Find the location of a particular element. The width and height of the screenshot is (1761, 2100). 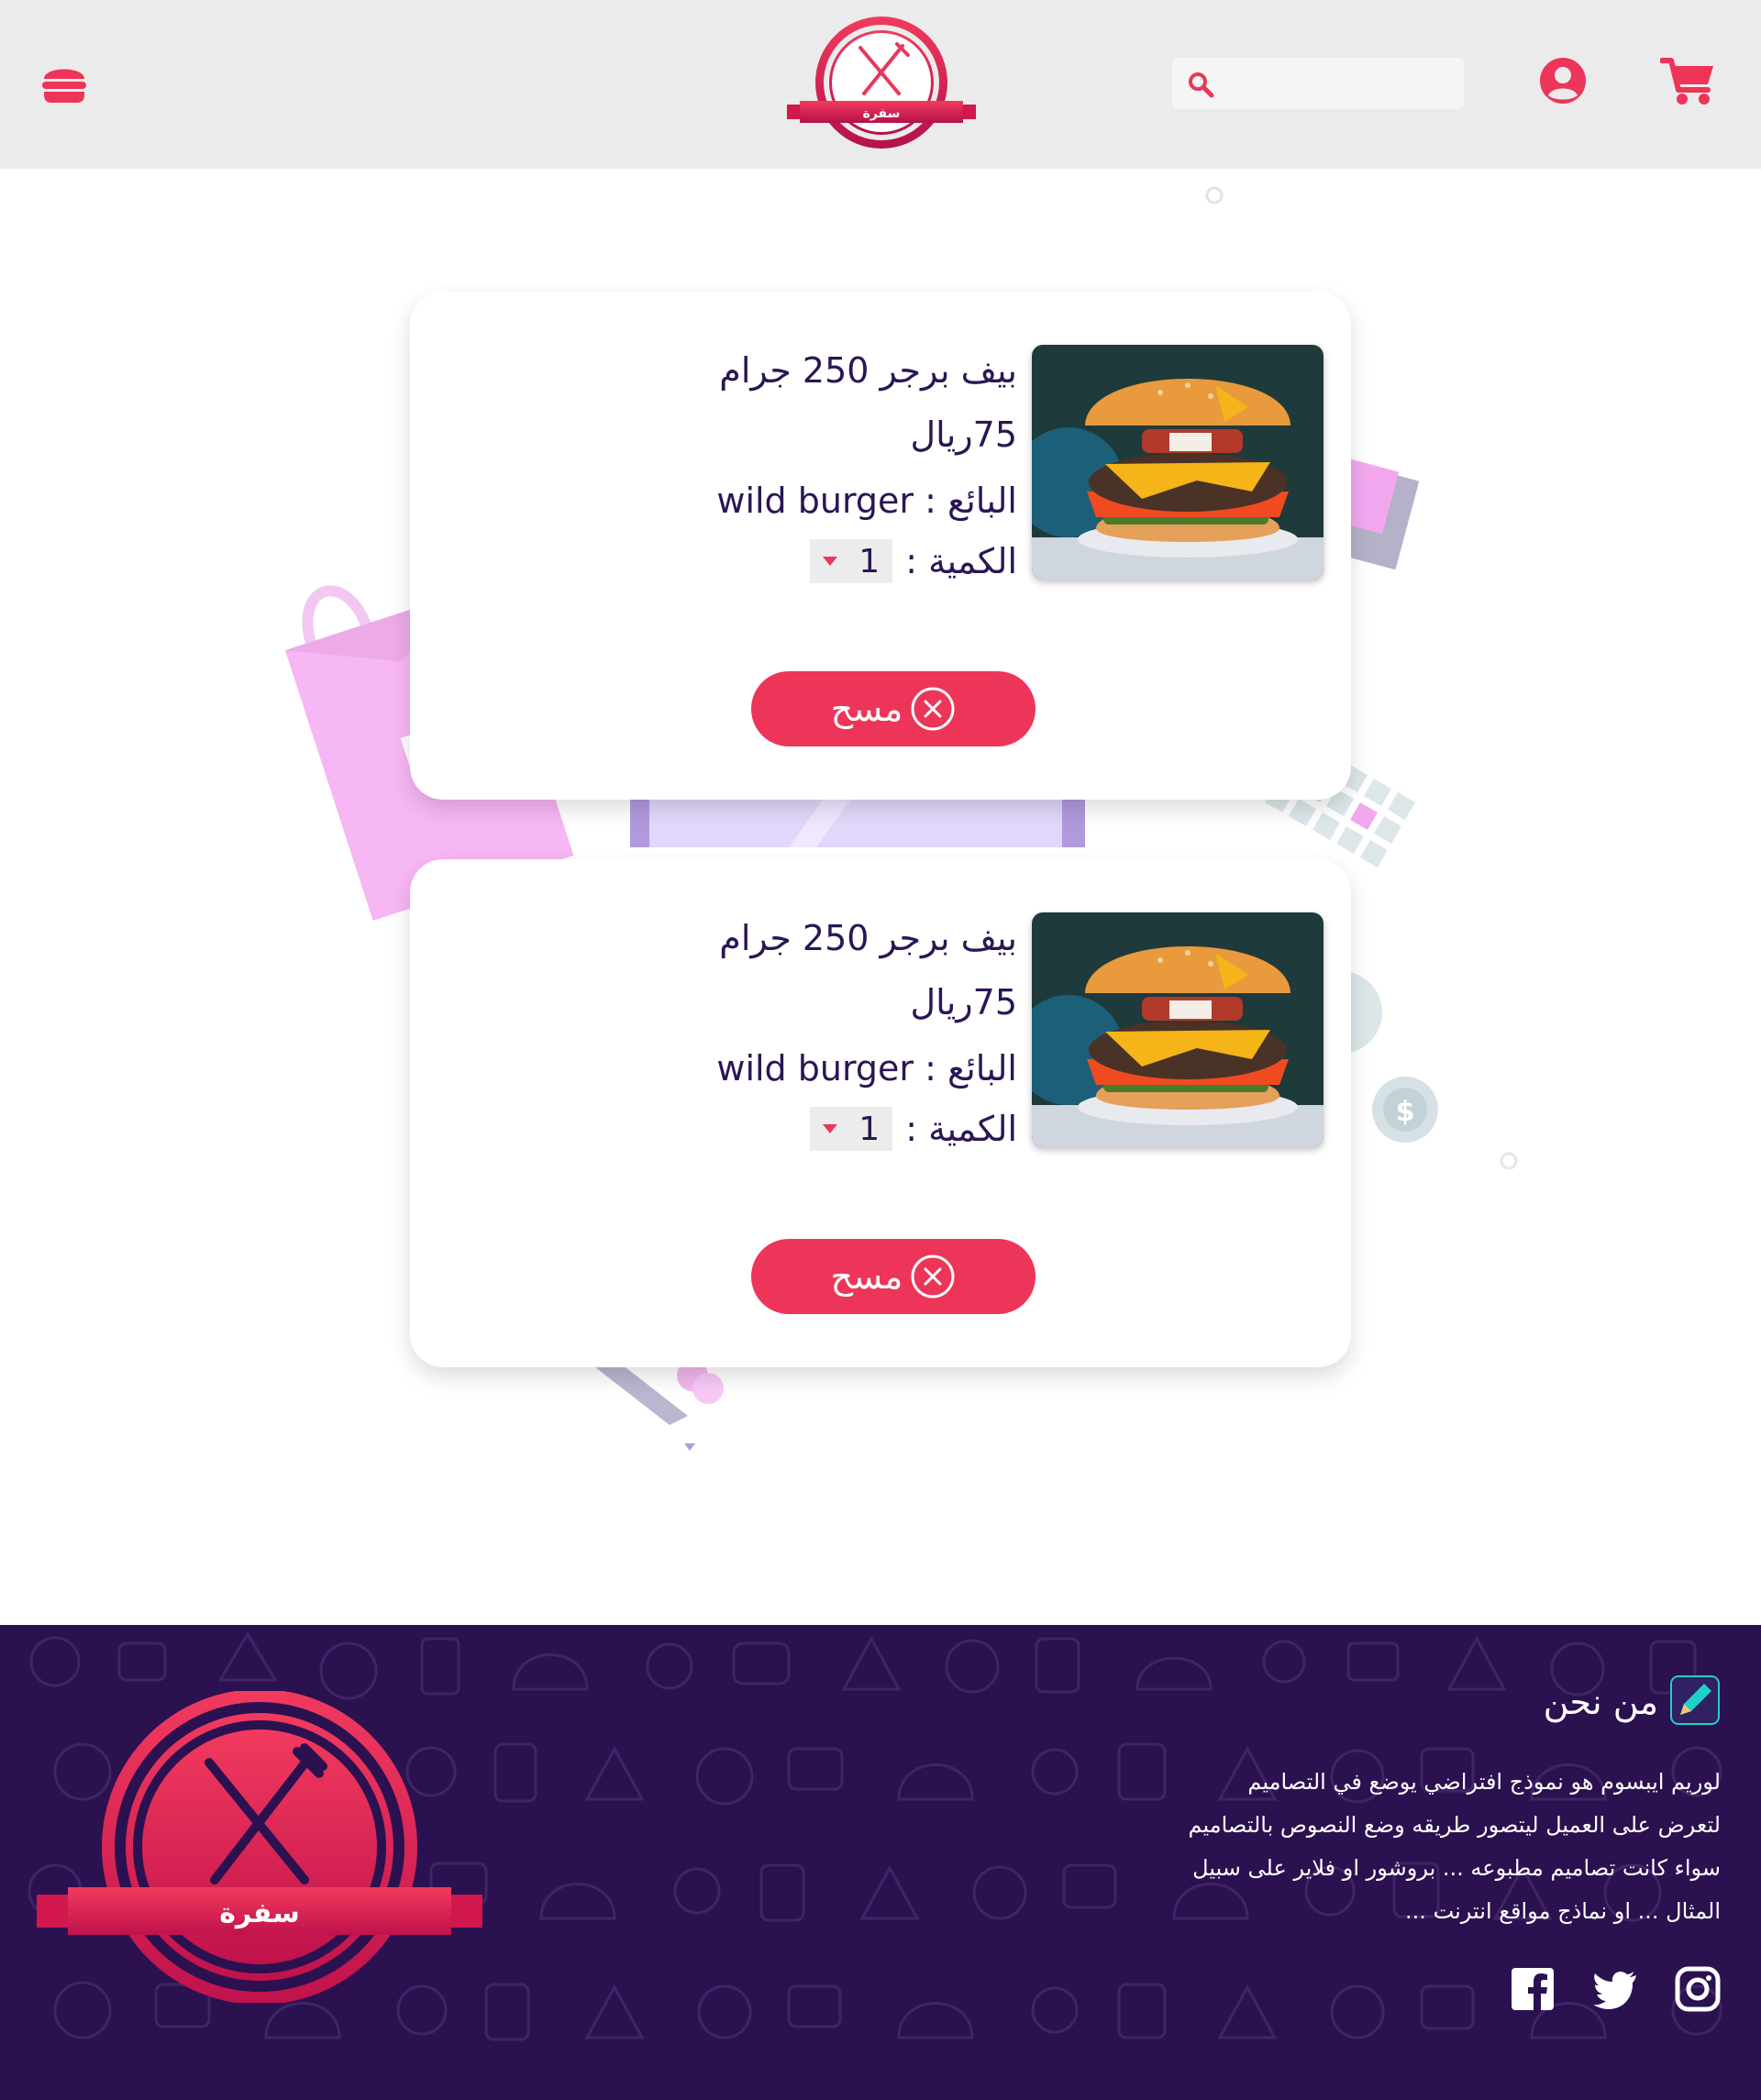

about-header: من نحن is located at coordinates (1400, 1702).